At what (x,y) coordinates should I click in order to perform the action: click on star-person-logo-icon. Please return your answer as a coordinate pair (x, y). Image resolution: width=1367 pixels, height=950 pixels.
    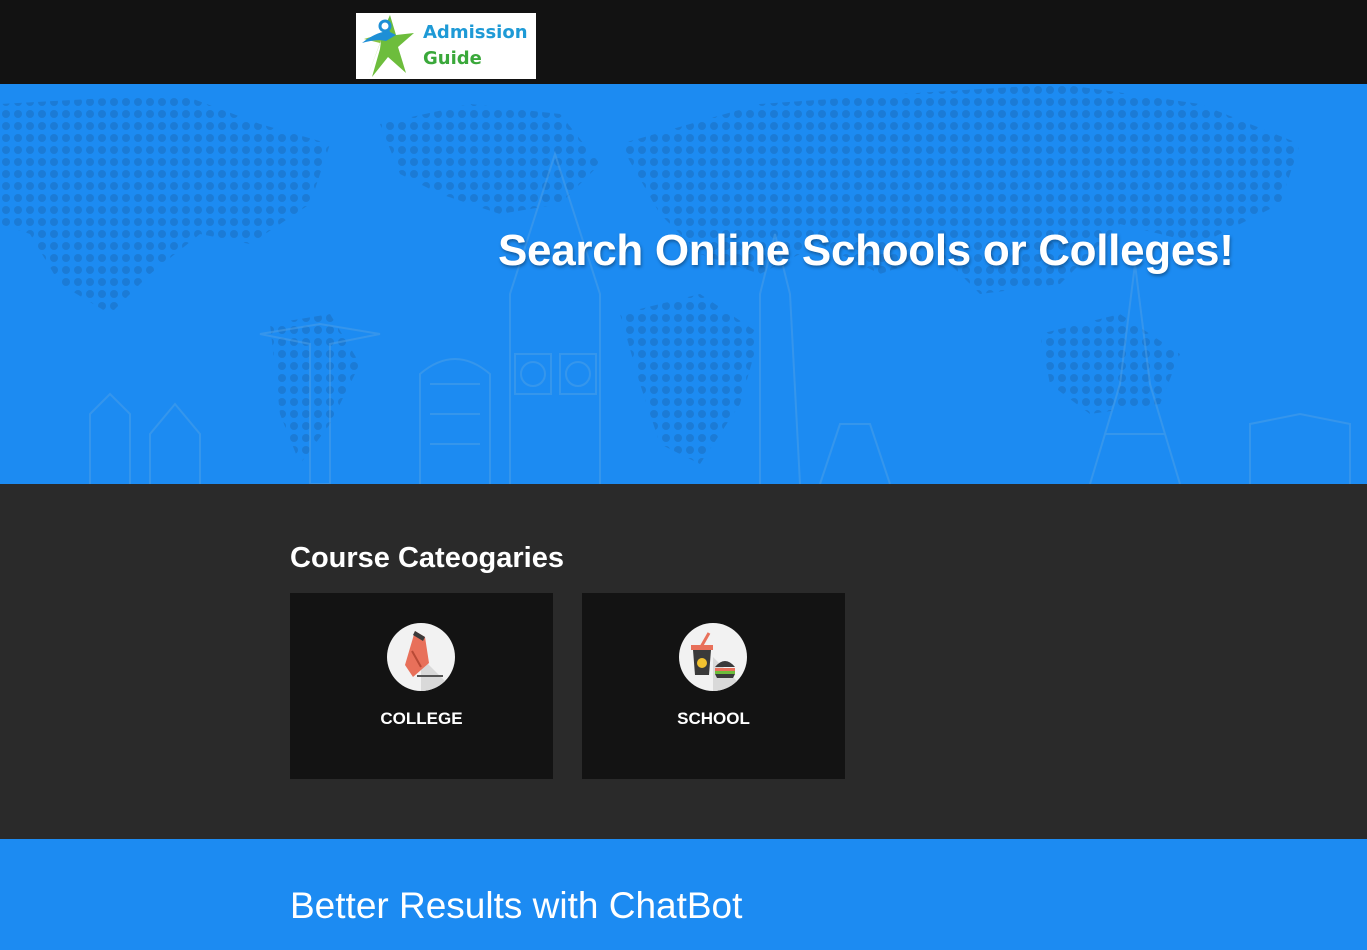
    Looking at the image, I should click on (388, 46).